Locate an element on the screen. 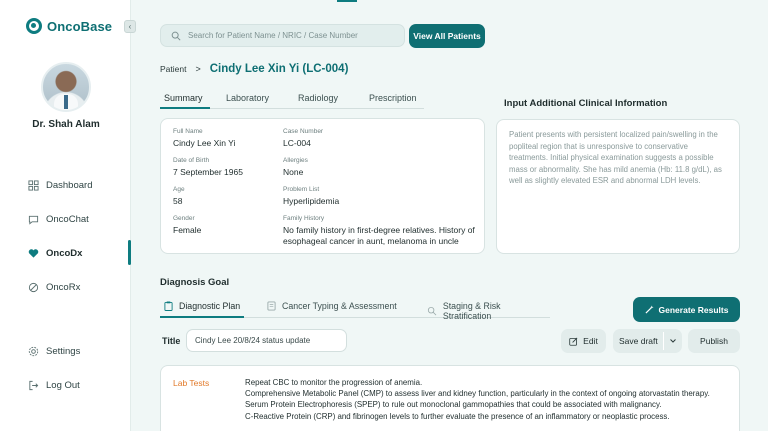 The height and width of the screenshot is (431, 768). app-name: OncoBase is located at coordinates (80, 26).